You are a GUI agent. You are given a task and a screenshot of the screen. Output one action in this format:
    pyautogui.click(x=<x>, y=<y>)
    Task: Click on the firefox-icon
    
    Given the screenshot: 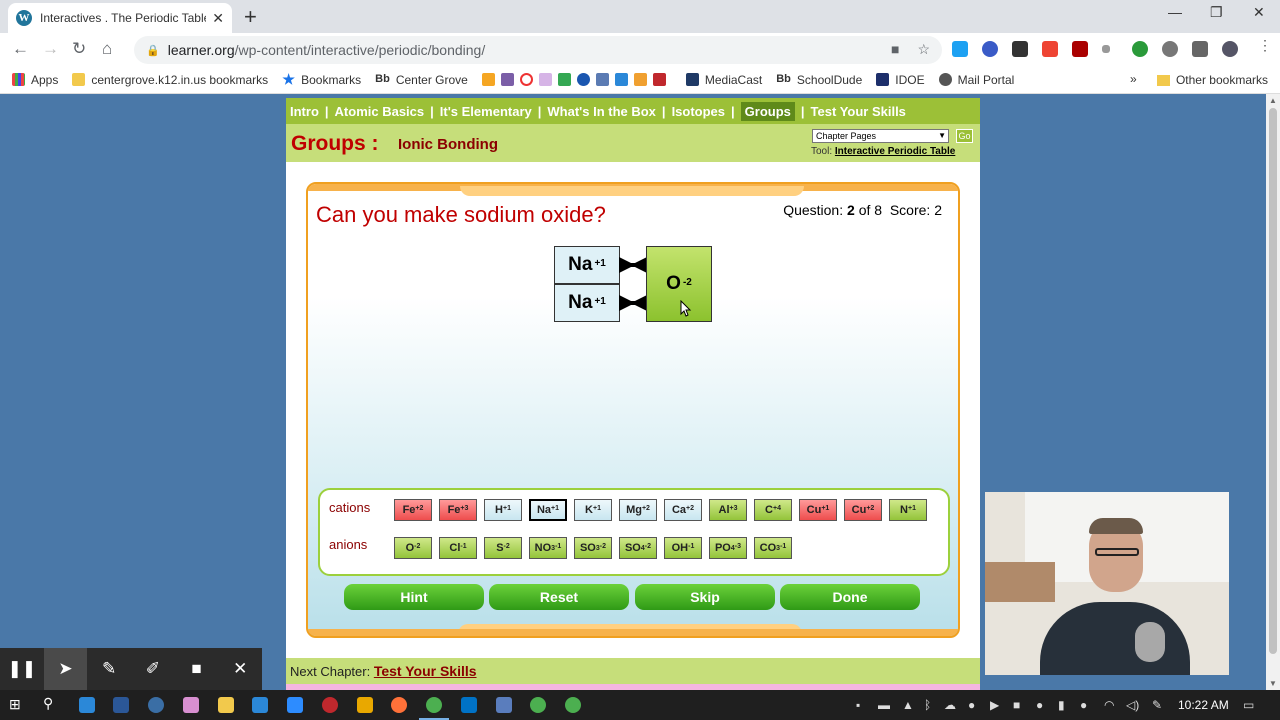 What is the action you would take?
    pyautogui.click(x=399, y=705)
    